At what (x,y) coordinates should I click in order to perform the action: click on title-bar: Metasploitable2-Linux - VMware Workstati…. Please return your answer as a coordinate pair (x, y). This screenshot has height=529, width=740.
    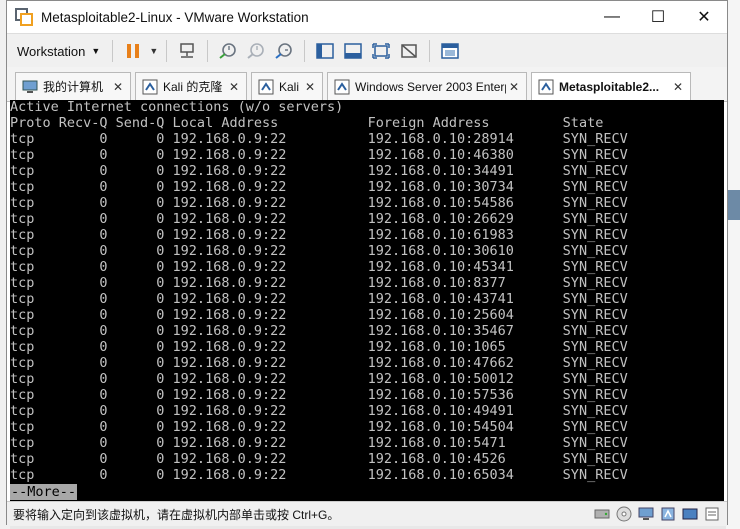
    Looking at the image, I should click on (367, 17).